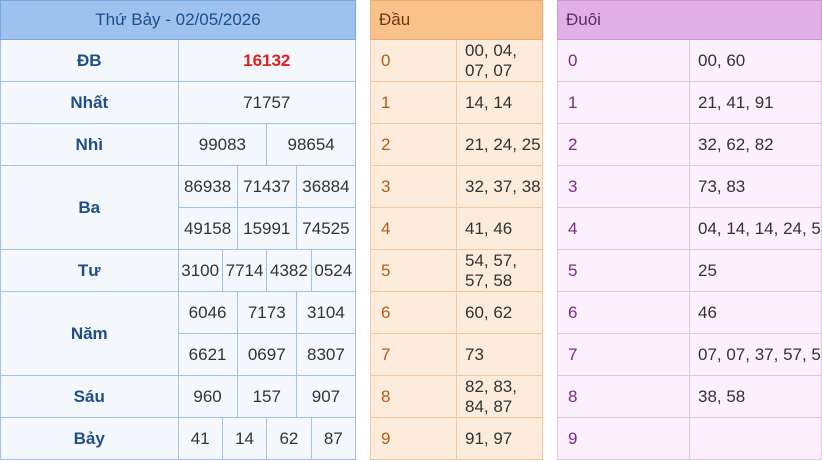  Describe the element at coordinates (325, 186) in the screenshot. I see `prize-number: 36884` at that location.